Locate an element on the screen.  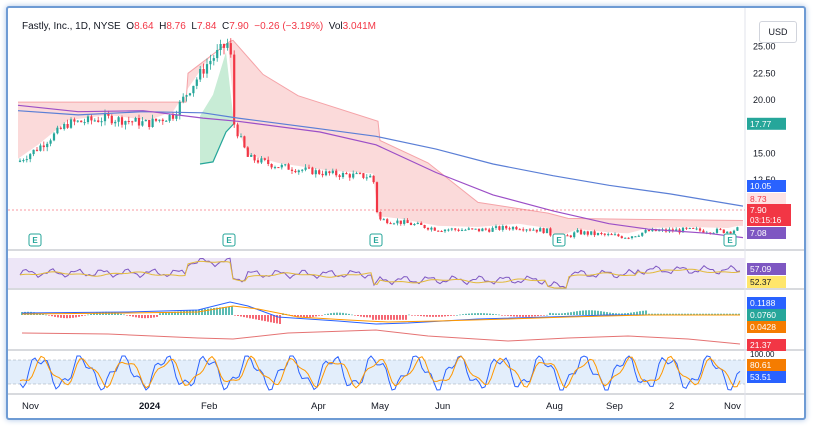
stoch-k-badge: 80.61 is located at coordinates (761, 365).